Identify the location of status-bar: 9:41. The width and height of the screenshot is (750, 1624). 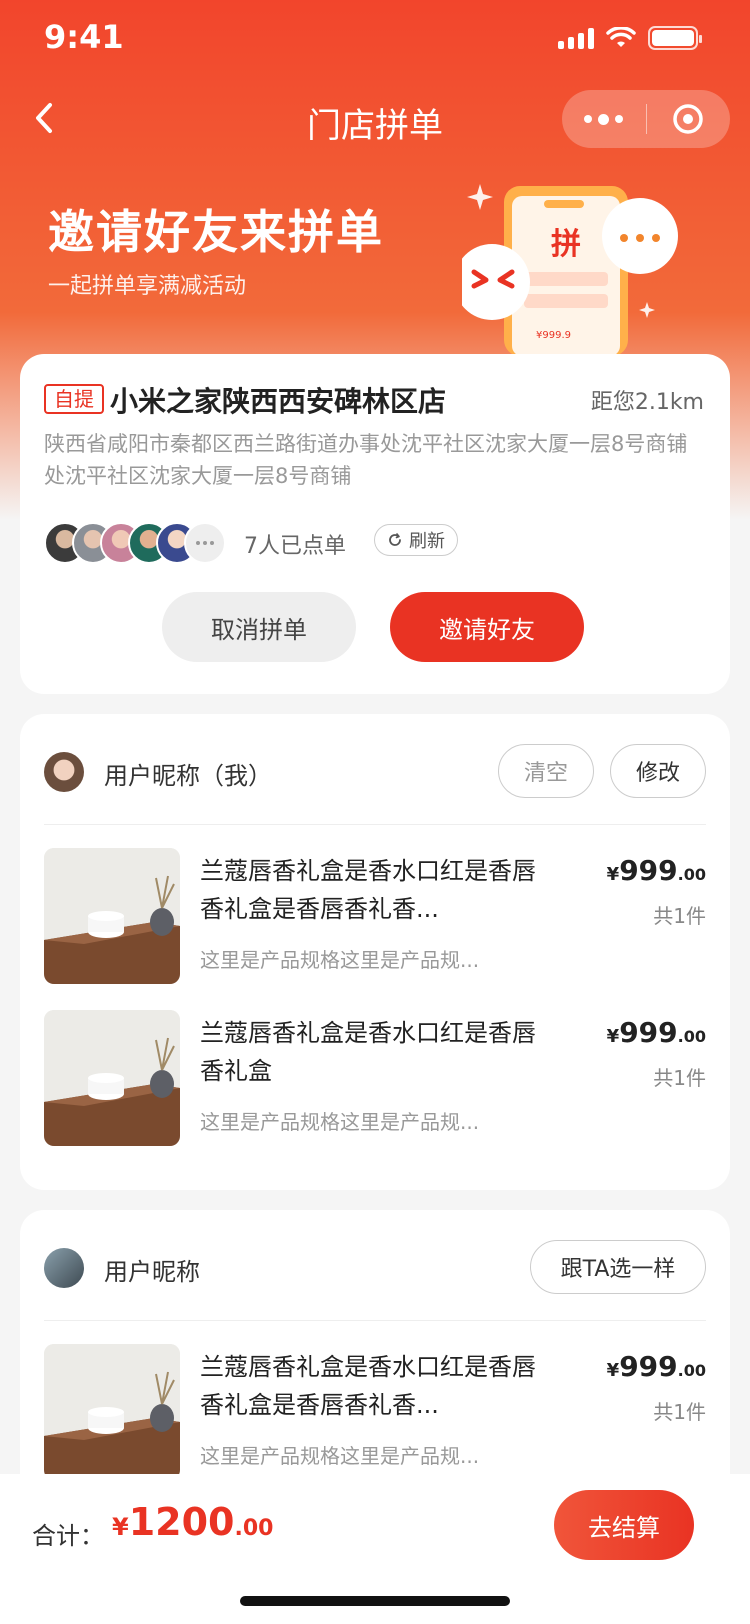
(375, 44).